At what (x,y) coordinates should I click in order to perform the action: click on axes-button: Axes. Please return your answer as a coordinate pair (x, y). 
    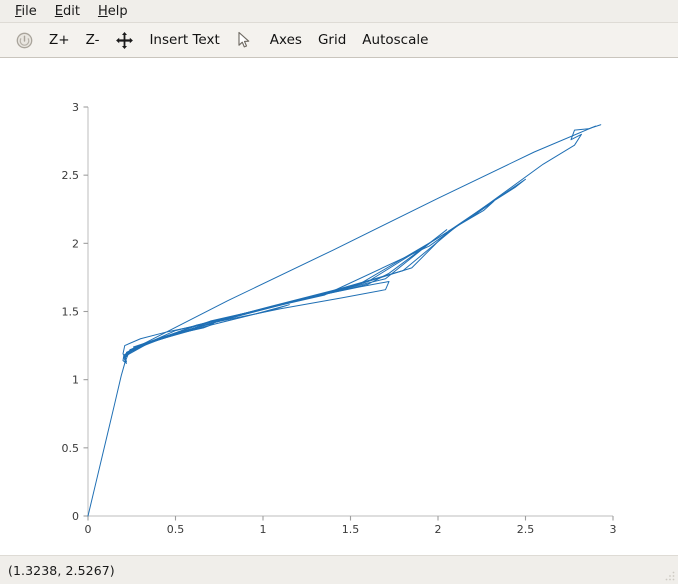
    Looking at the image, I should click on (286, 40).